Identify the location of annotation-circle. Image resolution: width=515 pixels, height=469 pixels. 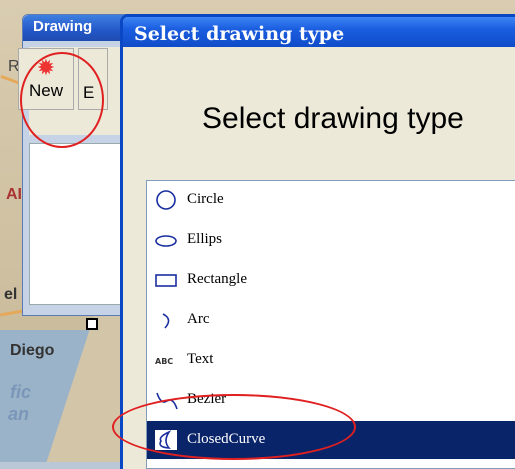
(62, 100).